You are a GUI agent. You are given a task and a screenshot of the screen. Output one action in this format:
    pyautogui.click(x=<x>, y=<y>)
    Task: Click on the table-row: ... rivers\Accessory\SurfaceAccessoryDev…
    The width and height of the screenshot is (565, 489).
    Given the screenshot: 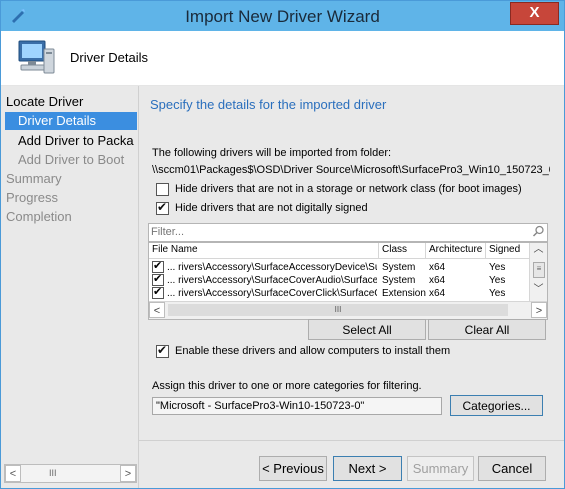 What is the action you would take?
    pyautogui.click(x=339, y=266)
    